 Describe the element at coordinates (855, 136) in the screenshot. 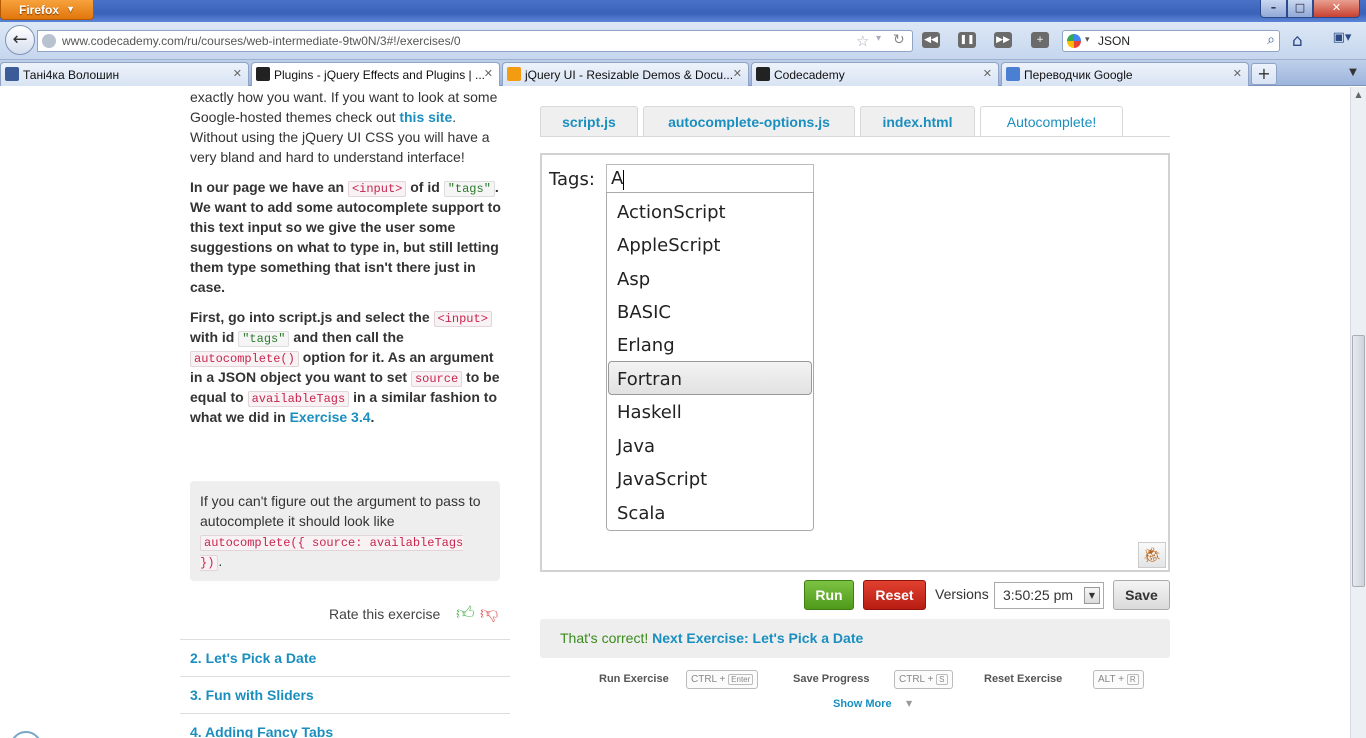

I see `divider` at that location.